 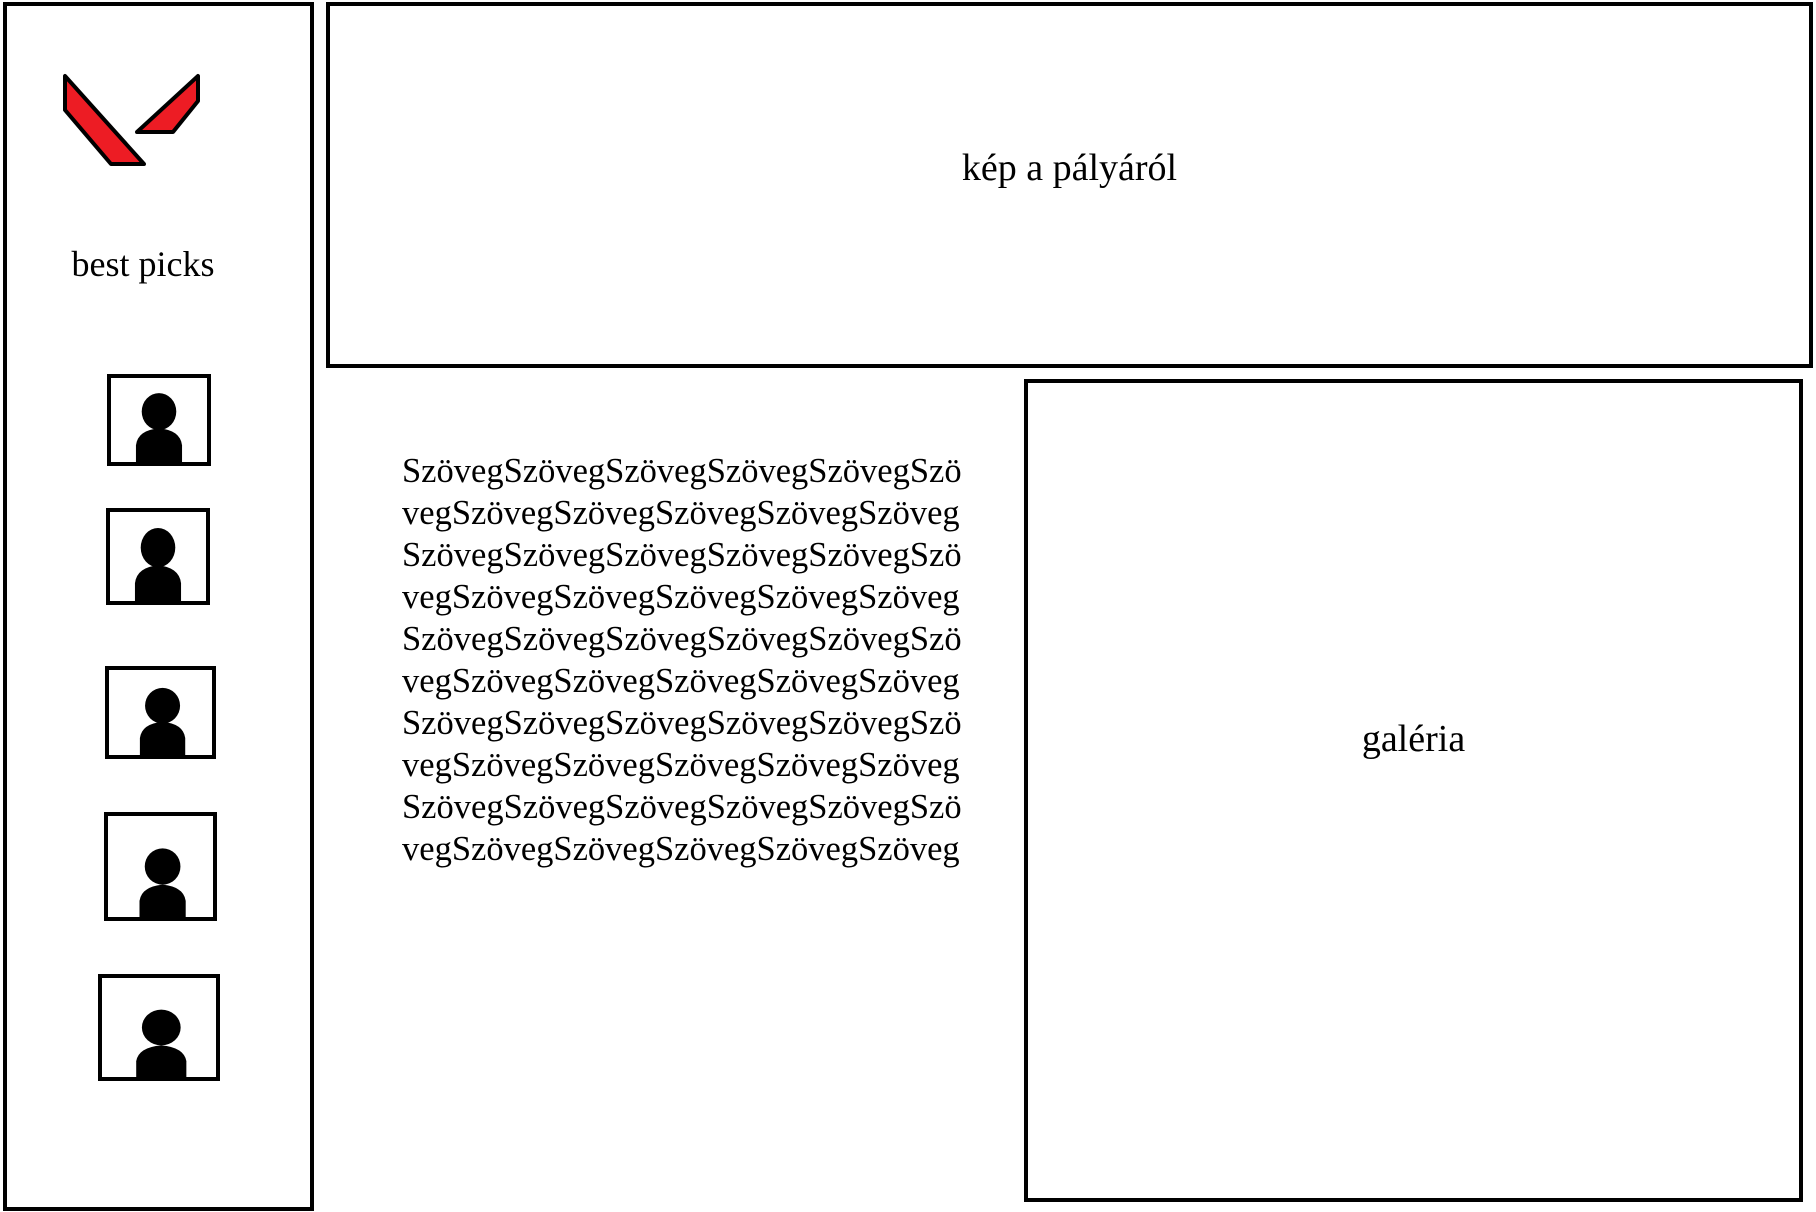 I want to click on gallery-label: galéria, so click(x=1413, y=739).